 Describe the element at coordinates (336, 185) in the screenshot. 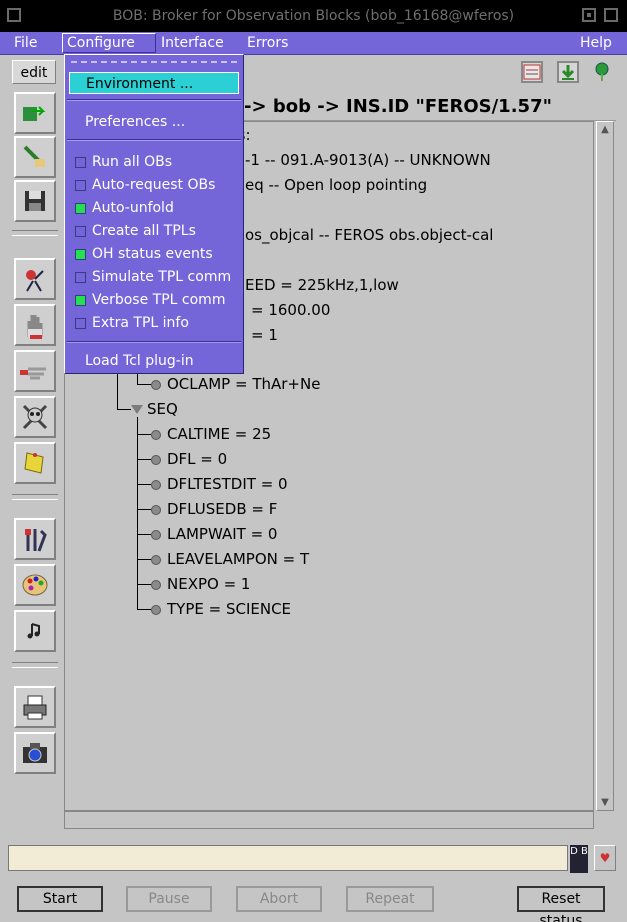

I see `tree-node: eq -- Open loop pointing` at that location.